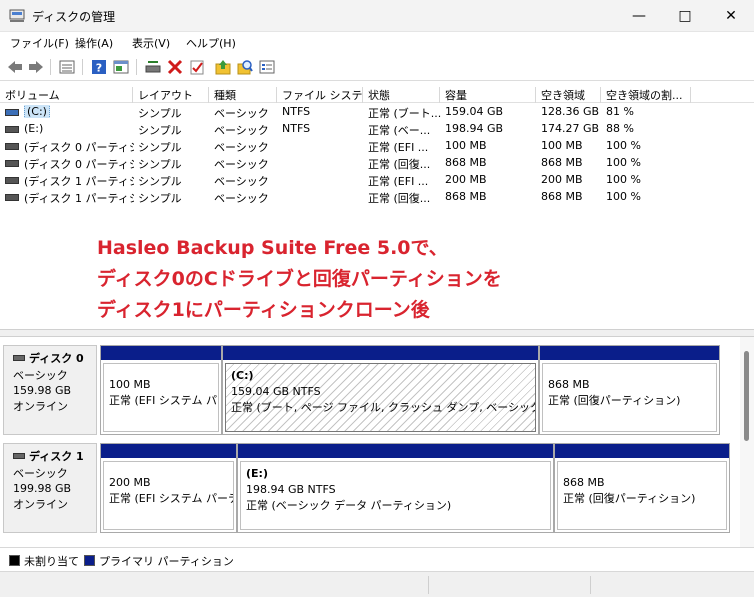 This screenshot has width=754, height=597. What do you see at coordinates (584, 482) in the screenshot?
I see `partition-size: 868 MB` at bounding box center [584, 482].